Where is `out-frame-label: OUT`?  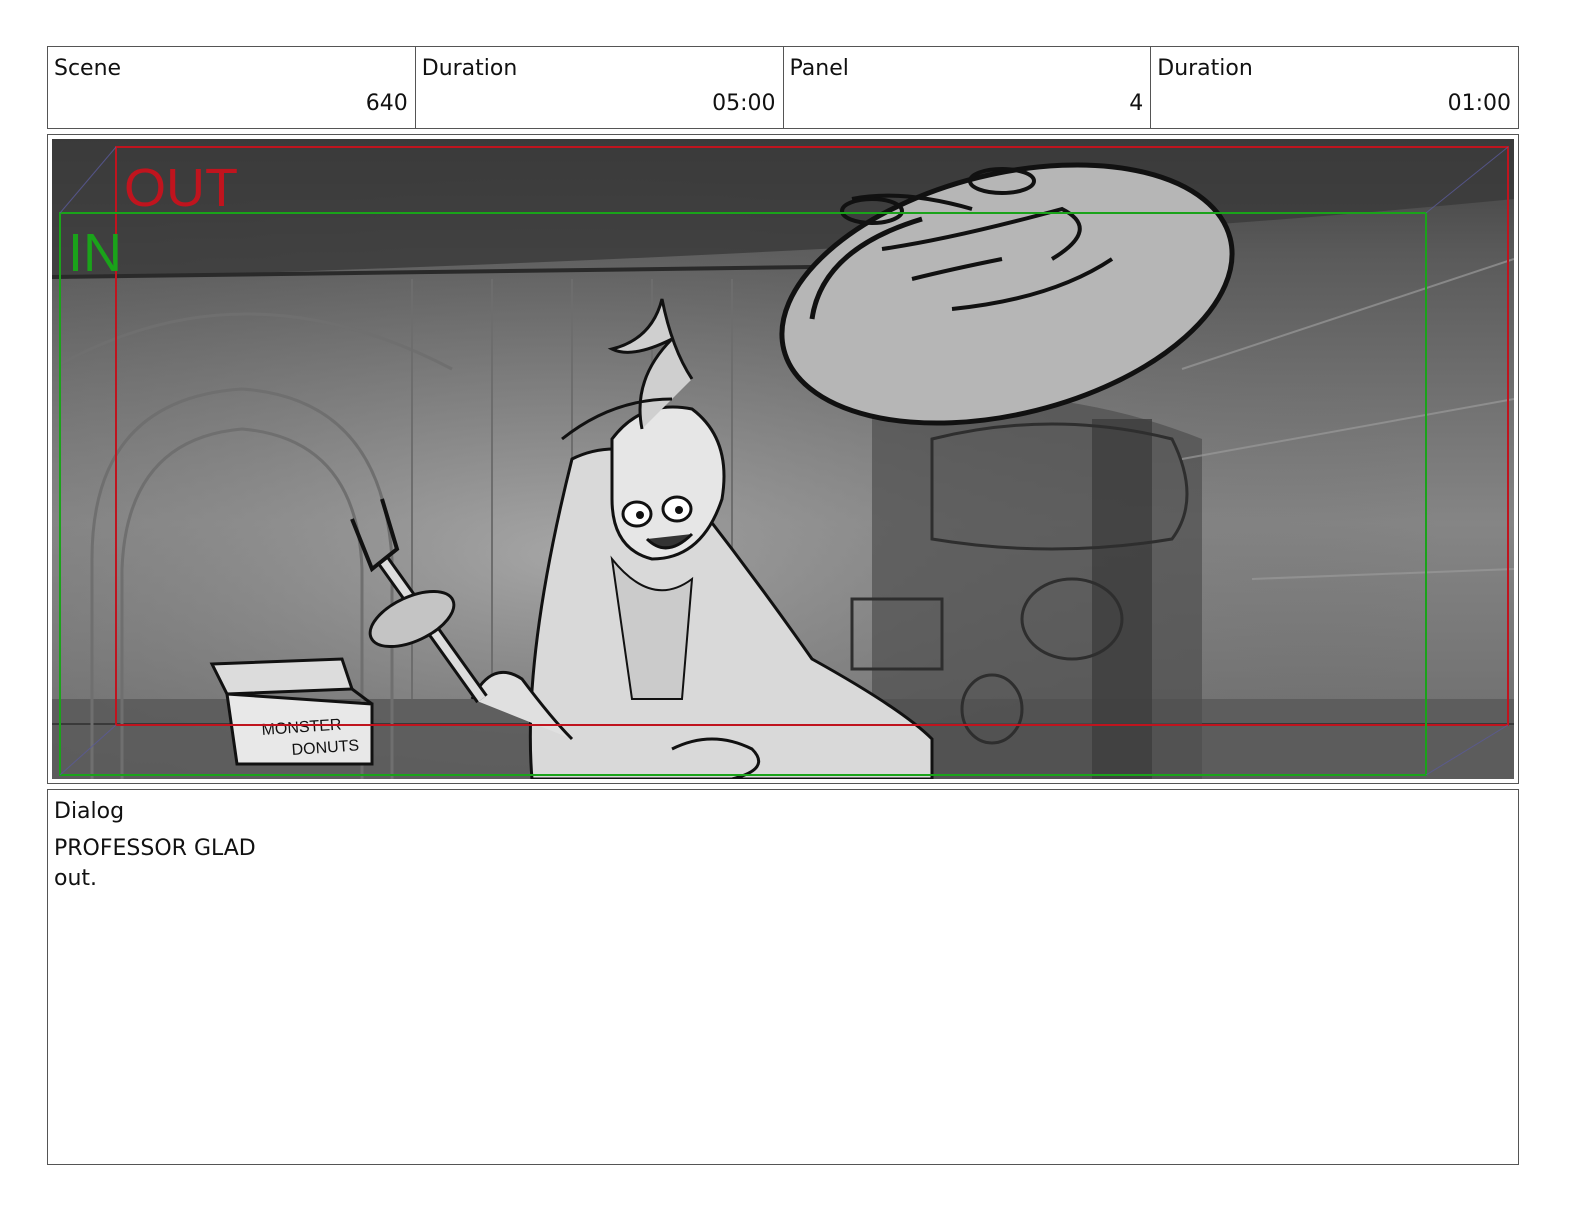
out-frame-label: OUT is located at coordinates (181, 188).